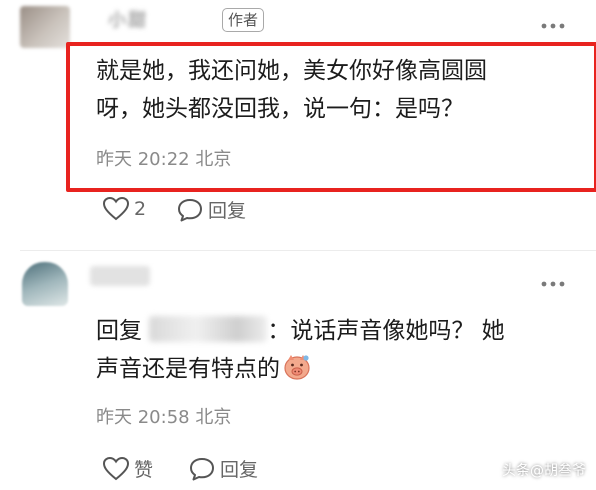  I want to click on watermark: 头条@胡叁爷, so click(544, 470).